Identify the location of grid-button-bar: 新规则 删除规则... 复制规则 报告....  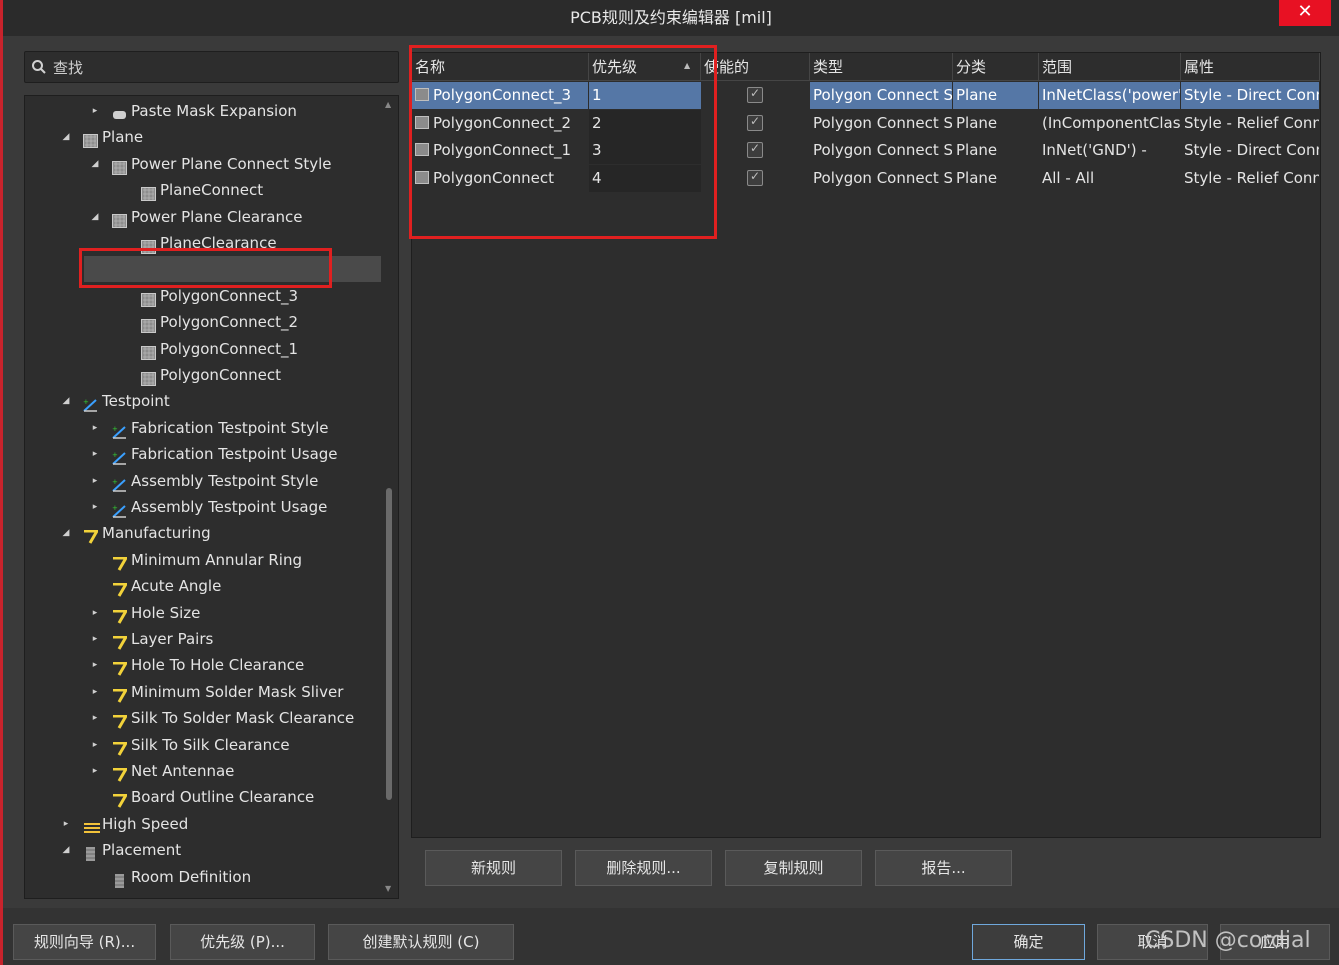
(866, 869).